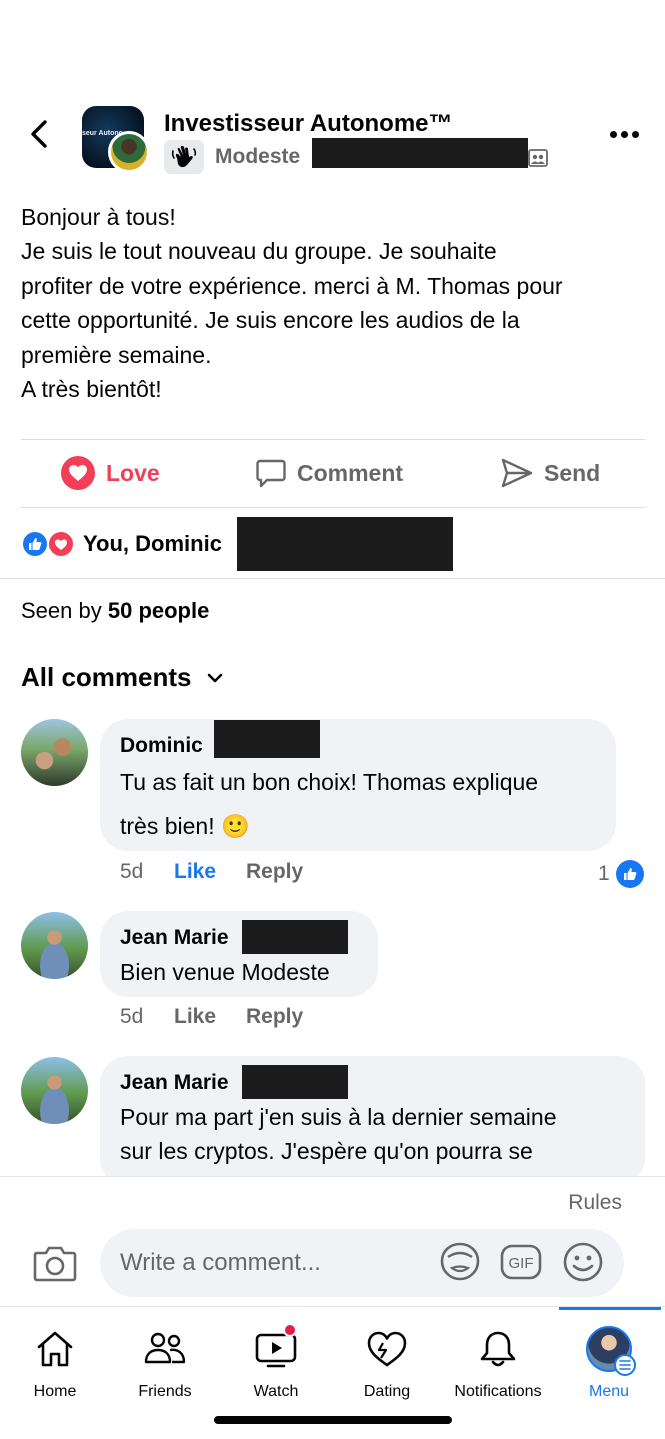  What do you see at coordinates (595, 1203) in the screenshot?
I see `rules-link: Rules` at bounding box center [595, 1203].